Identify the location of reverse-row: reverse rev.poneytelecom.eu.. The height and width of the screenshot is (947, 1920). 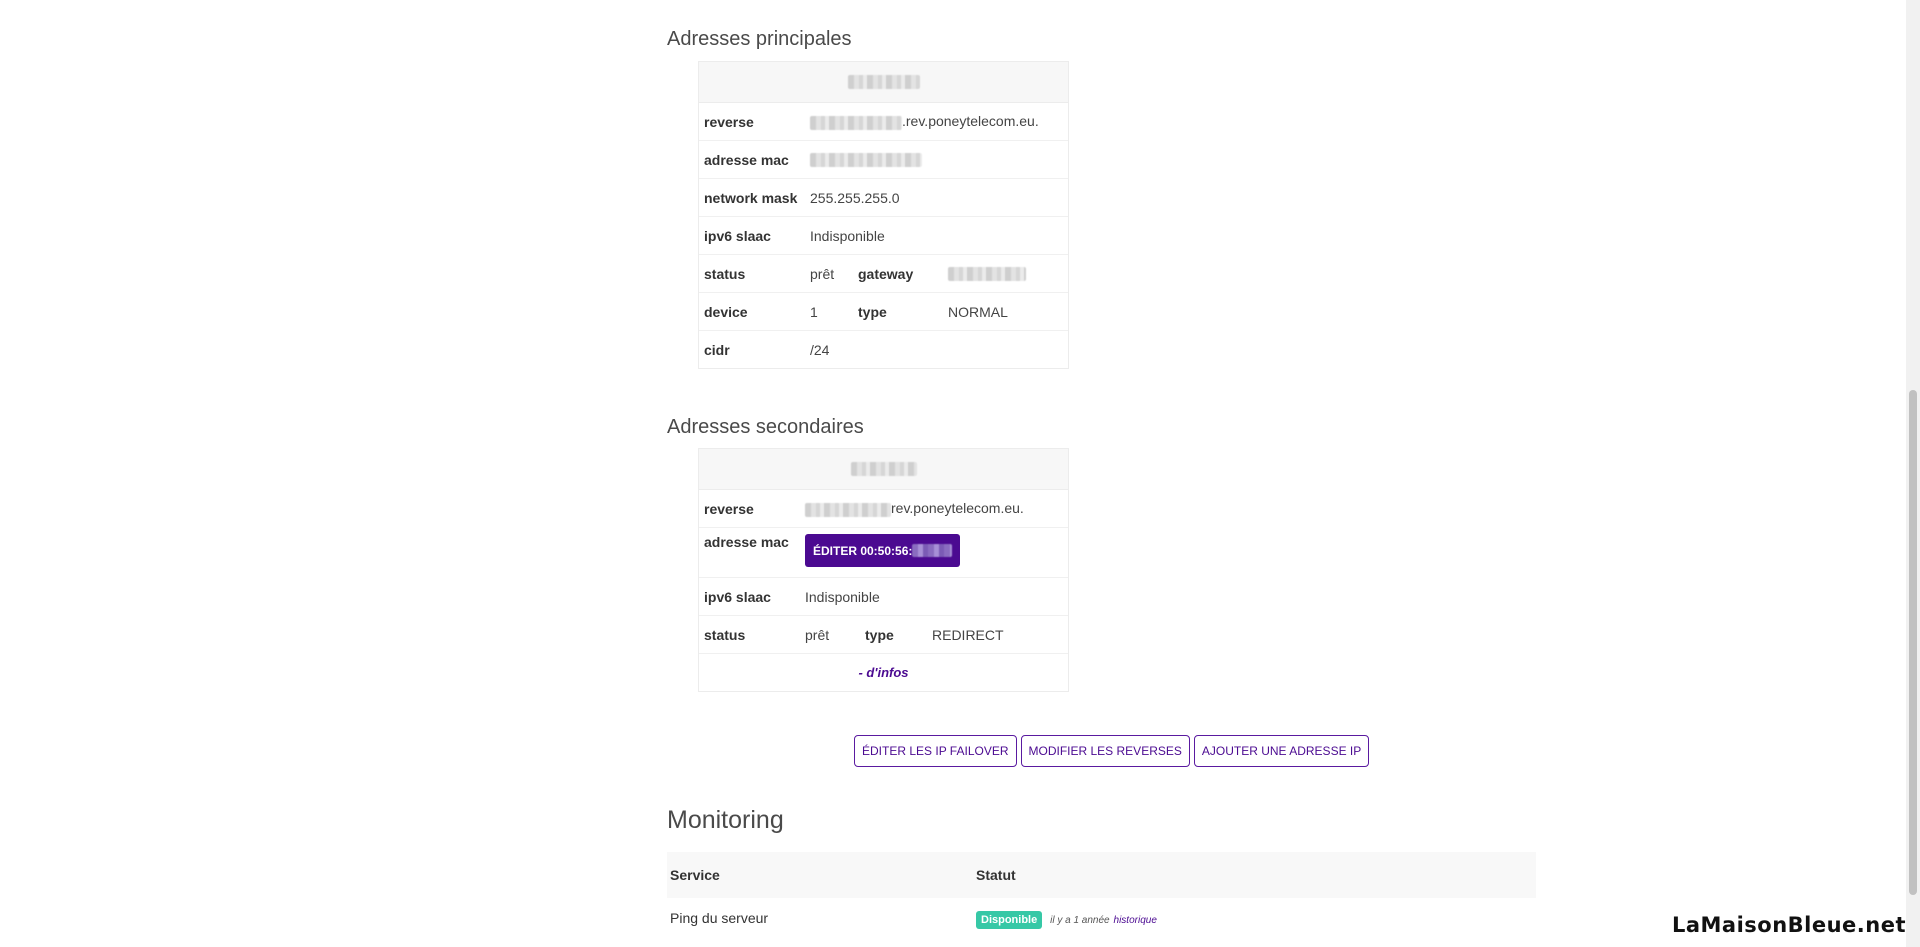
(883, 509).